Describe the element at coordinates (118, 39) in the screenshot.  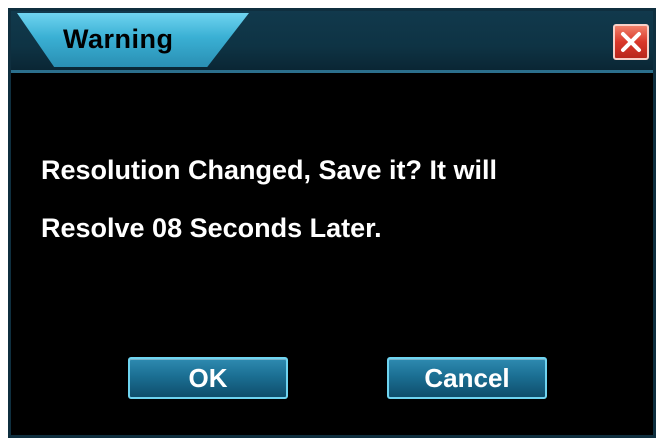
I see `dialog-title: Warning` at that location.